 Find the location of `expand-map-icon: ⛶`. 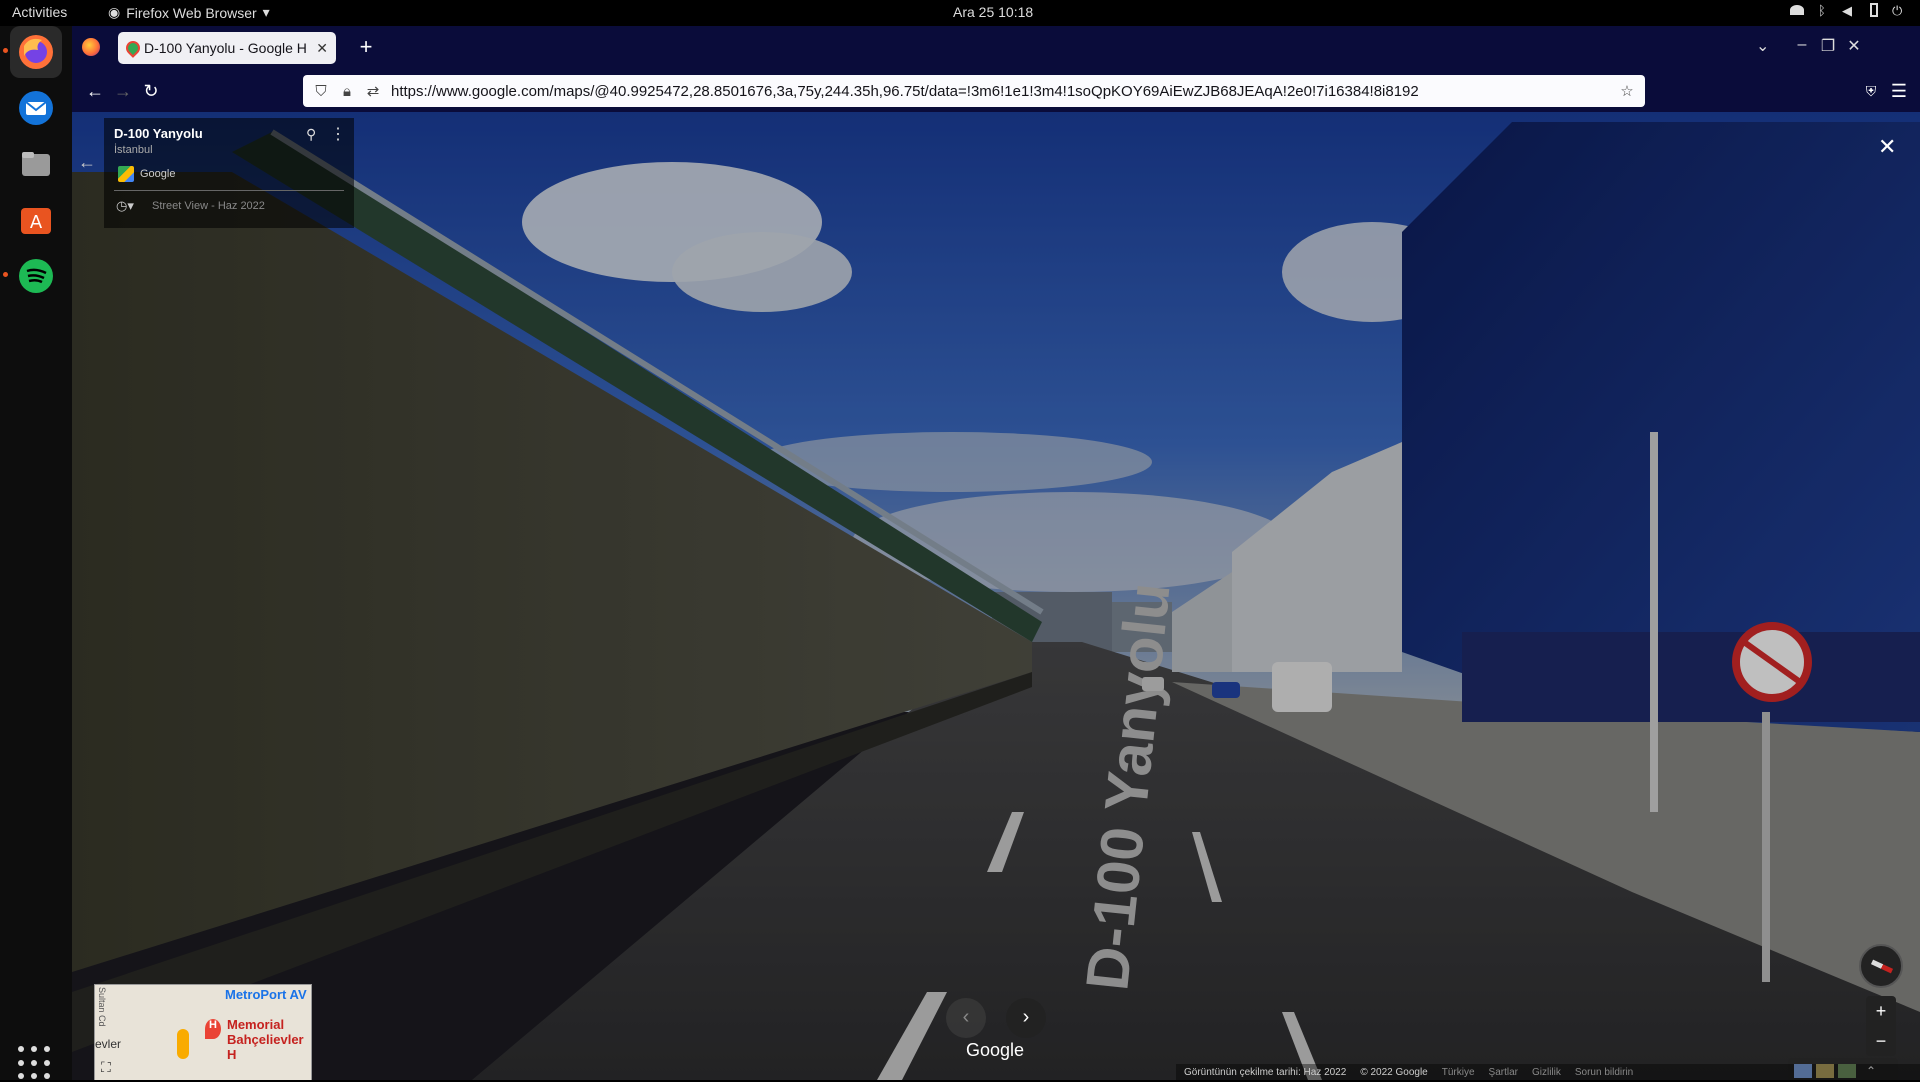

expand-map-icon: ⛶ is located at coordinates (110, 1068).